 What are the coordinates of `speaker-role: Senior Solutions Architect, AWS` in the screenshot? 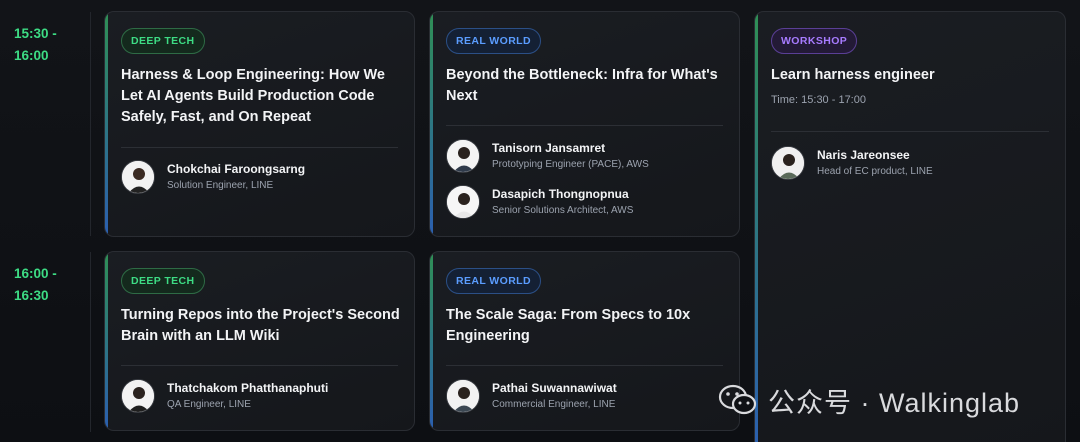 It's located at (563, 210).